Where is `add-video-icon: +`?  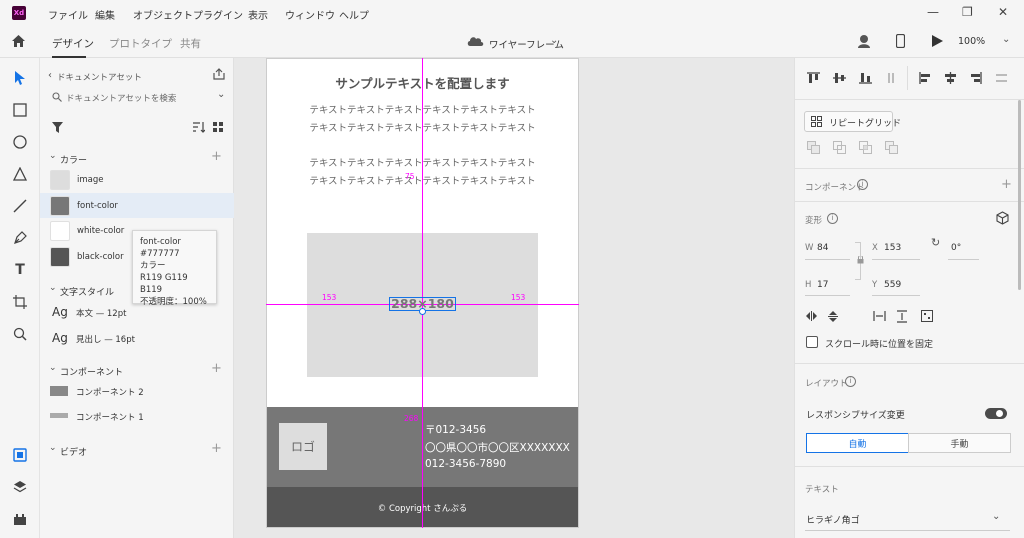 add-video-icon: + is located at coordinates (216, 448).